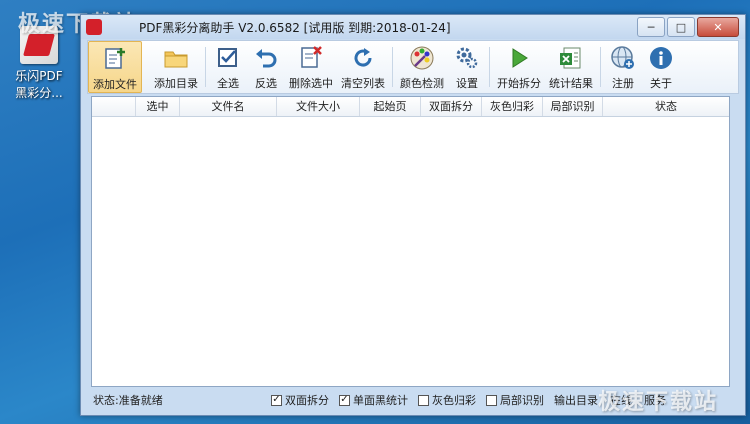  Describe the element at coordinates (228, 58) in the screenshot. I see `check-all-icon` at that location.